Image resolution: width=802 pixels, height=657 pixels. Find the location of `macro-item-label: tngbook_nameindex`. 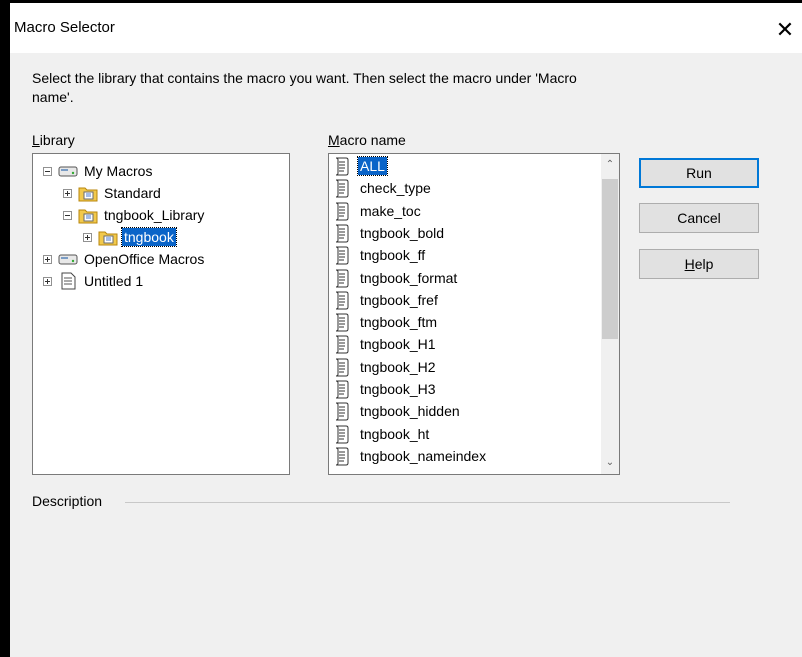

macro-item-label: tngbook_nameindex is located at coordinates (423, 455).